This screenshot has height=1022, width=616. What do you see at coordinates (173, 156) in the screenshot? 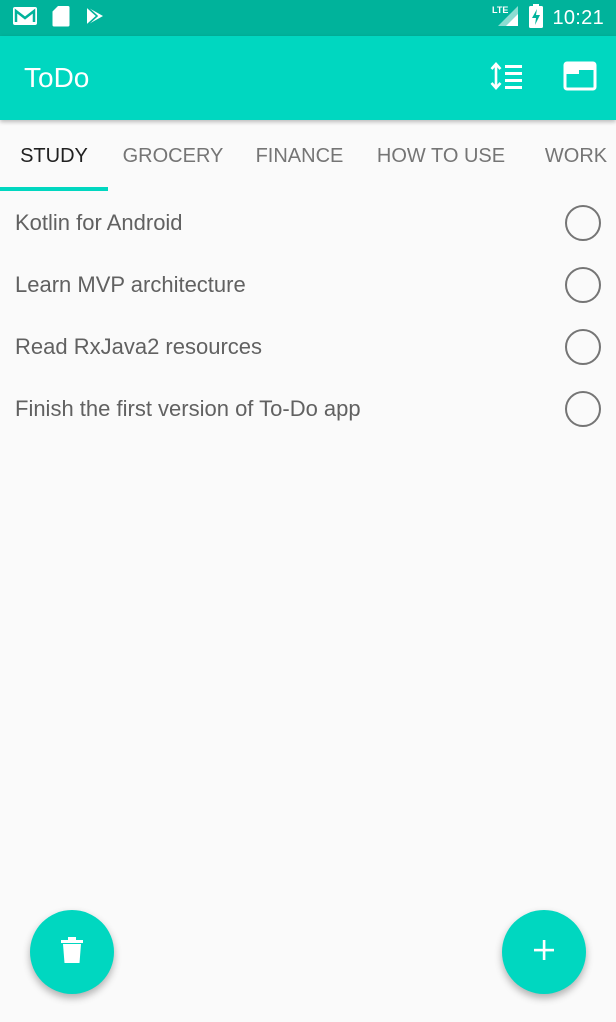
I see `tab-grocery: GROCERY` at bounding box center [173, 156].